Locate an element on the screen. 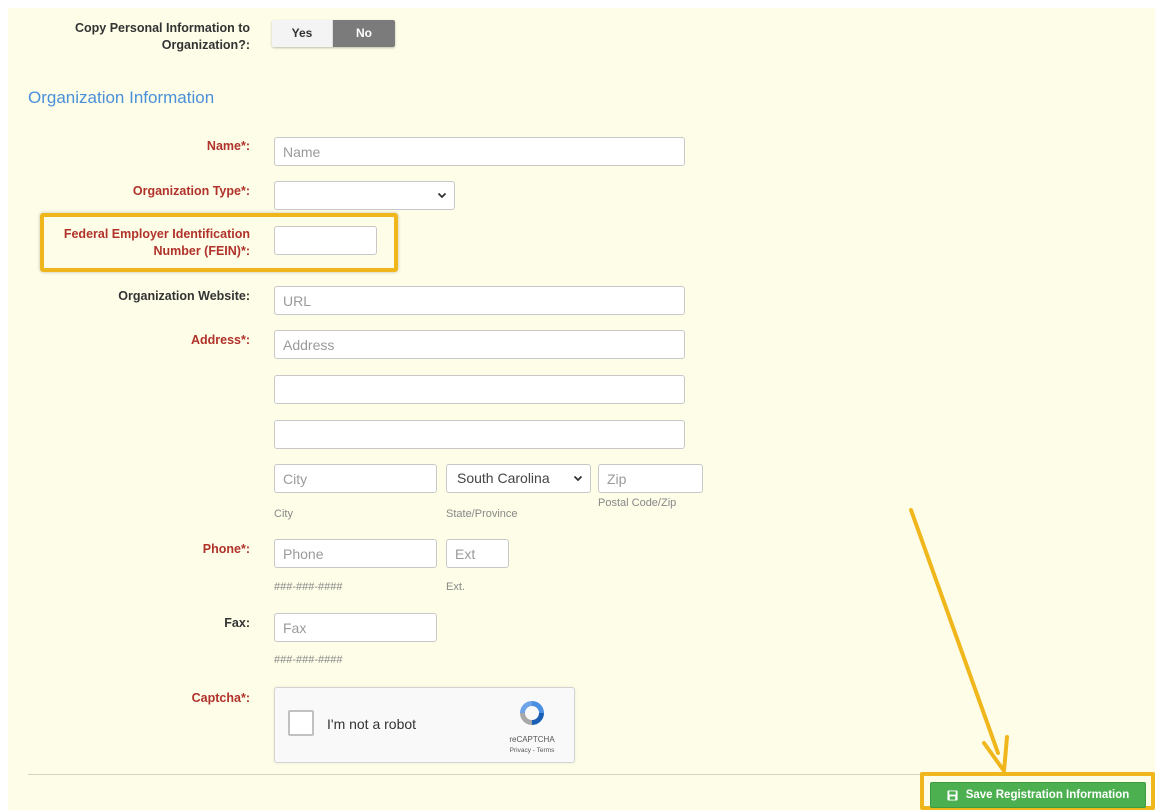 The height and width of the screenshot is (810, 1155). recaptcha-checkbox is located at coordinates (301, 723).